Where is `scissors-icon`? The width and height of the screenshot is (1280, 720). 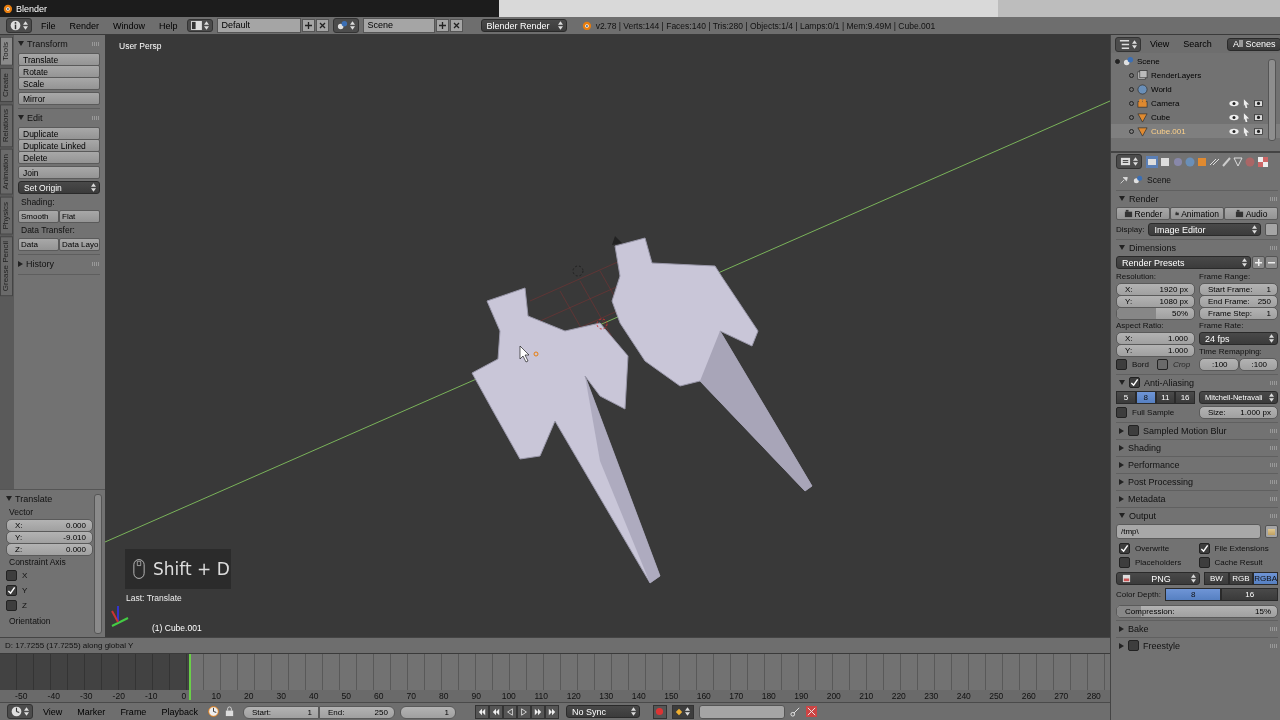
scissors-icon is located at coordinates (811, 712).